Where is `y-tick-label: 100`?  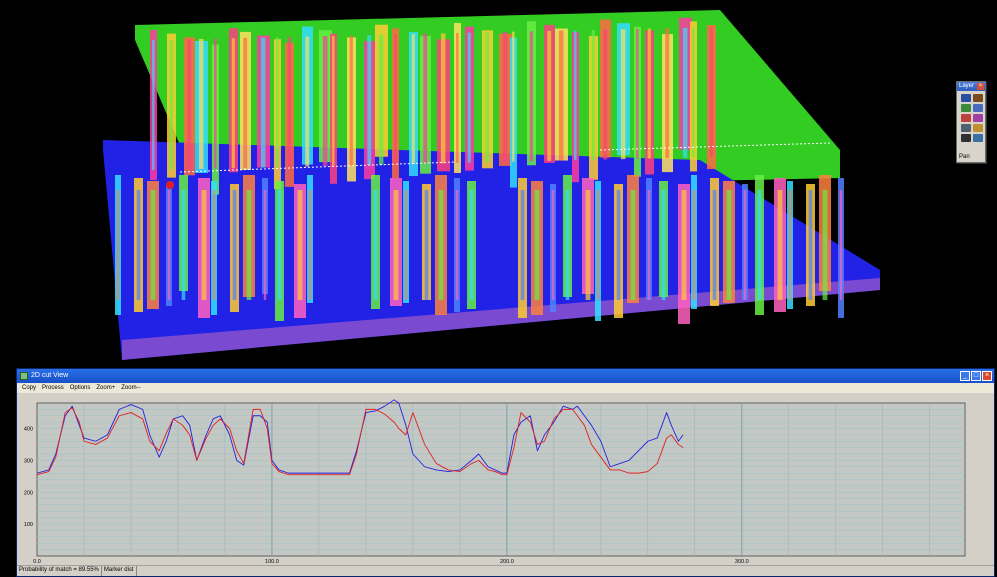
y-tick-label: 100 is located at coordinates (28, 525).